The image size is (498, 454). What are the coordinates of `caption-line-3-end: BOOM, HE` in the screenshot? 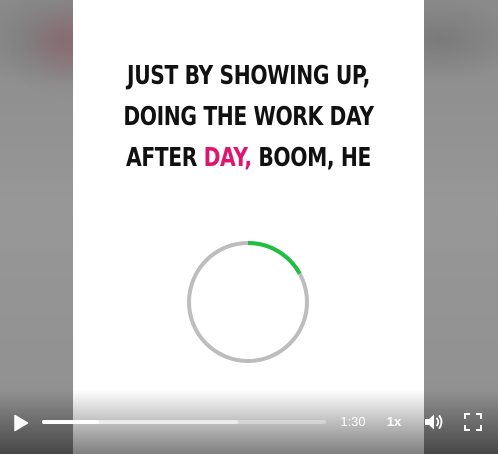 It's located at (311, 158).